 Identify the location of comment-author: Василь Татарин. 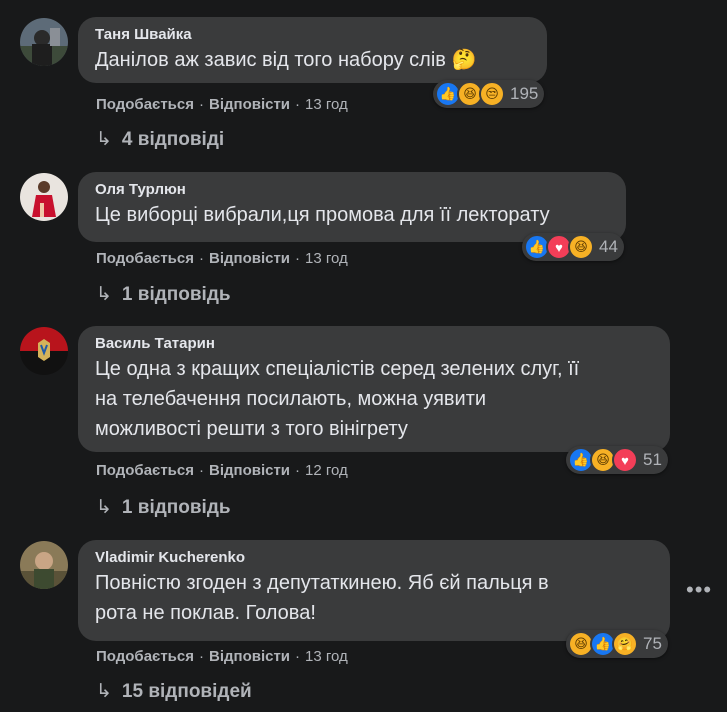
(375, 344).